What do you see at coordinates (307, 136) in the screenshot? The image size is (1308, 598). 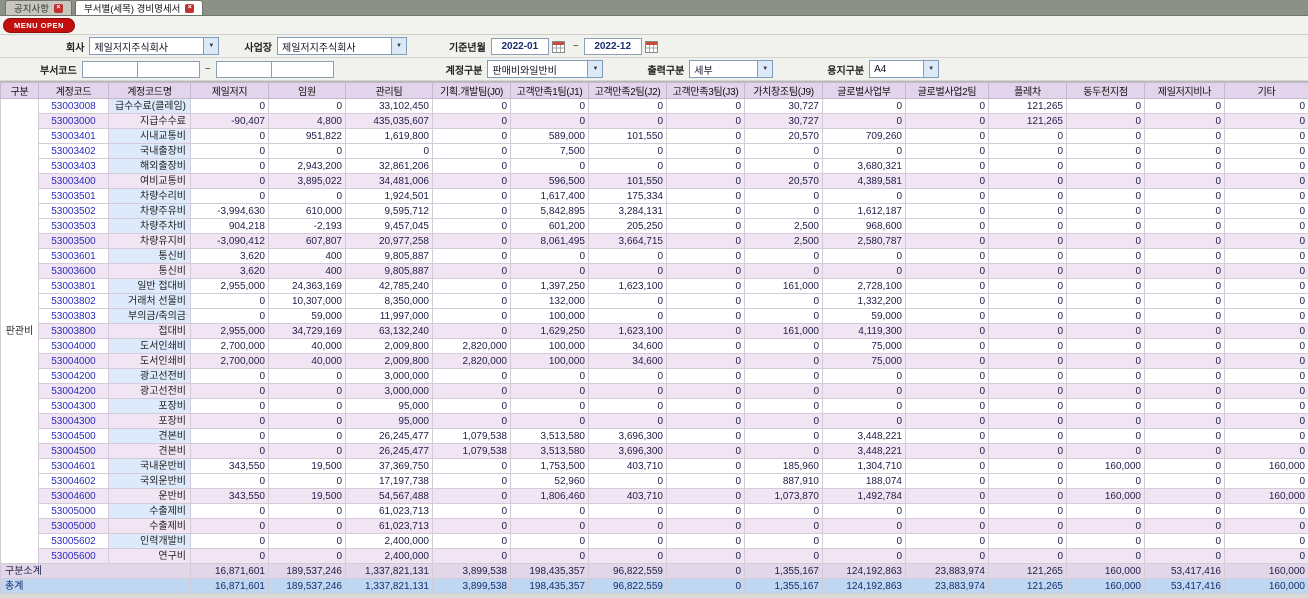 I see `value-cell: 951,822` at bounding box center [307, 136].